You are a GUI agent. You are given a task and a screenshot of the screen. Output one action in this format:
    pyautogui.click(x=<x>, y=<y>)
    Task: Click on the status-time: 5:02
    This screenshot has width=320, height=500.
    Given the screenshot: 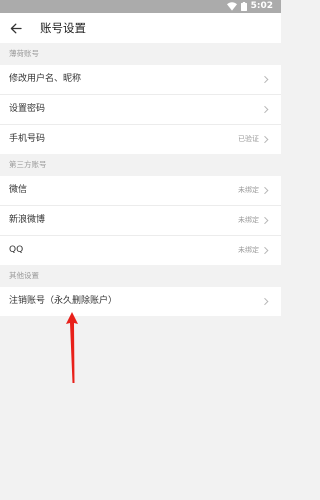 What is the action you would take?
    pyautogui.click(x=261, y=6)
    